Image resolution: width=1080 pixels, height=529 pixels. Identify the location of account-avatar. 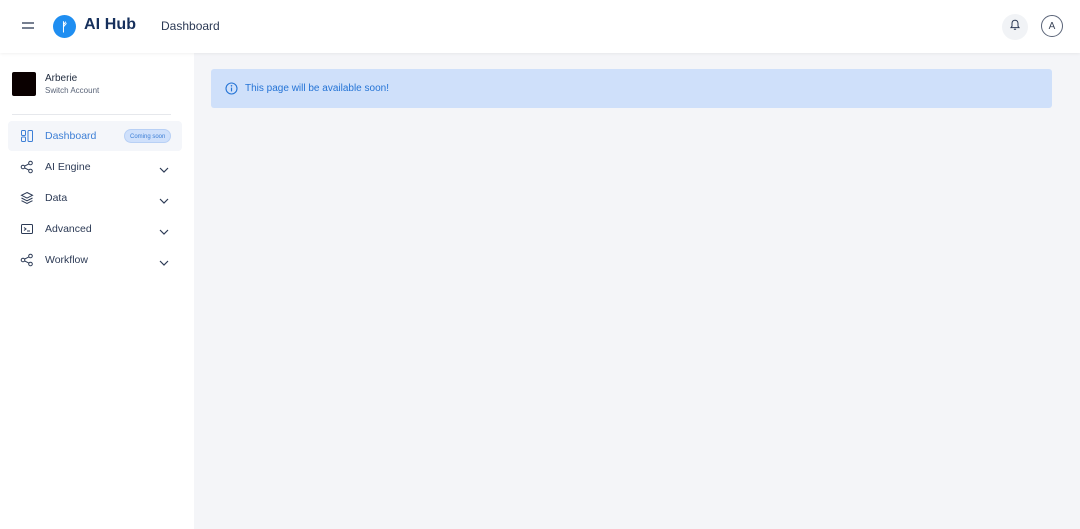
(24, 84).